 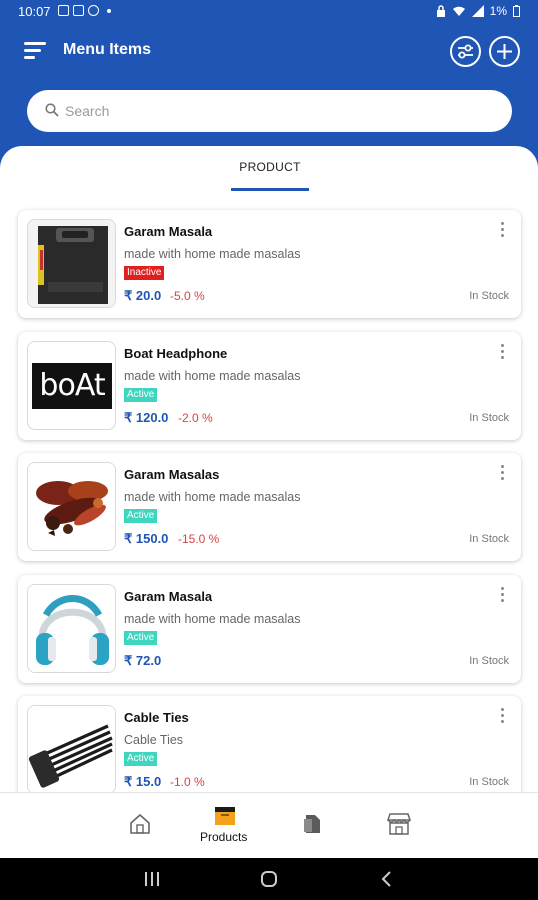 I want to click on signal-icon, so click(x=477, y=11).